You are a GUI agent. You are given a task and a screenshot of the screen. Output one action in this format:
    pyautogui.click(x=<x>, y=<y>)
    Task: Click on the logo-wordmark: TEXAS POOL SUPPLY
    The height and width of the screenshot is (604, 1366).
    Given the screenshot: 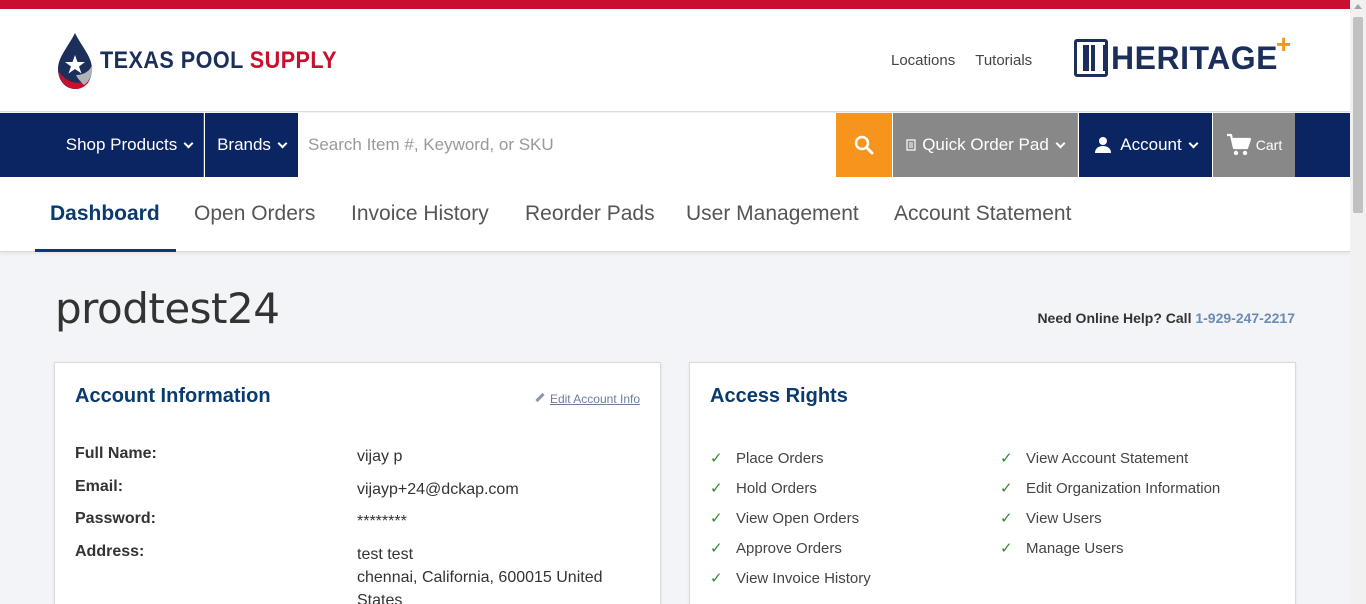 What is the action you would take?
    pyautogui.click(x=218, y=61)
    